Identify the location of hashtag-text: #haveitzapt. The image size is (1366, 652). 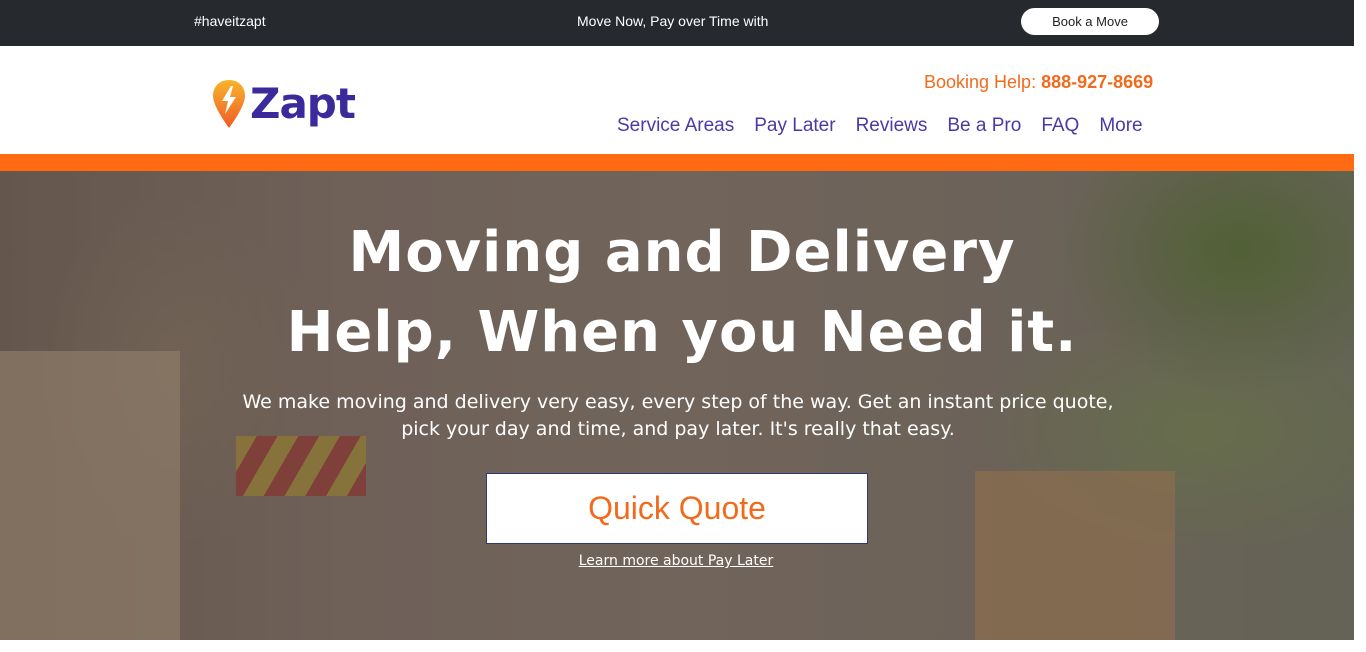
(230, 21).